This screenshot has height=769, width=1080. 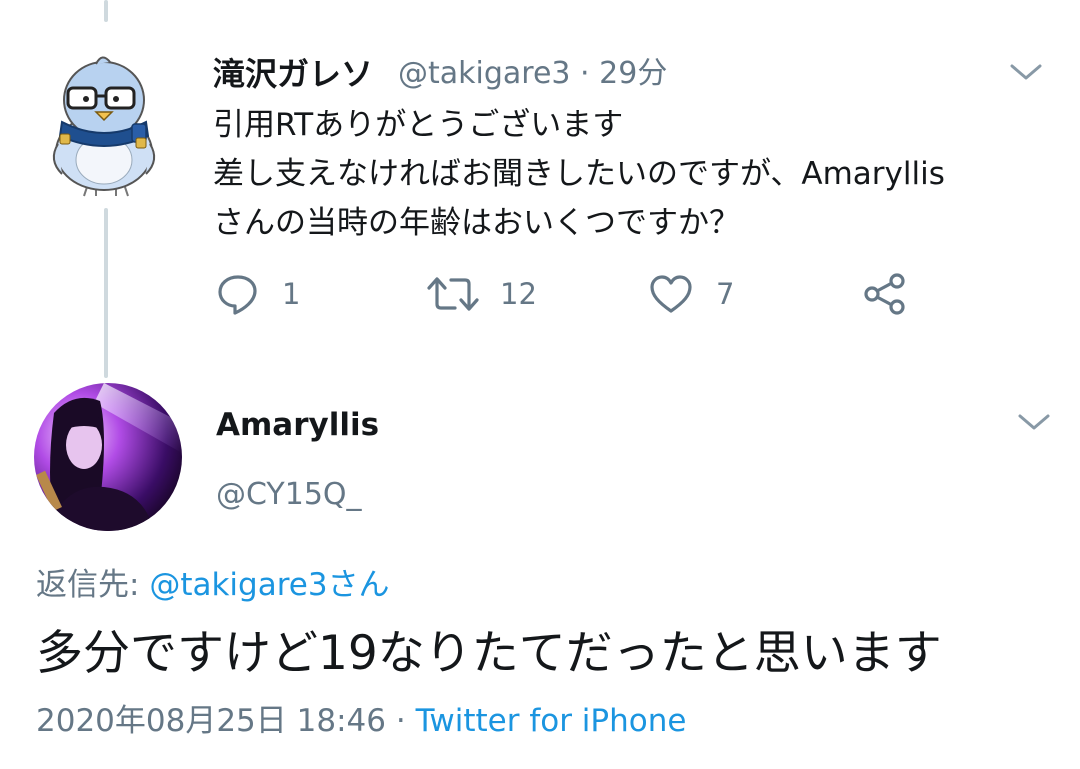 I want to click on thread-line-bottom, so click(x=106, y=293).